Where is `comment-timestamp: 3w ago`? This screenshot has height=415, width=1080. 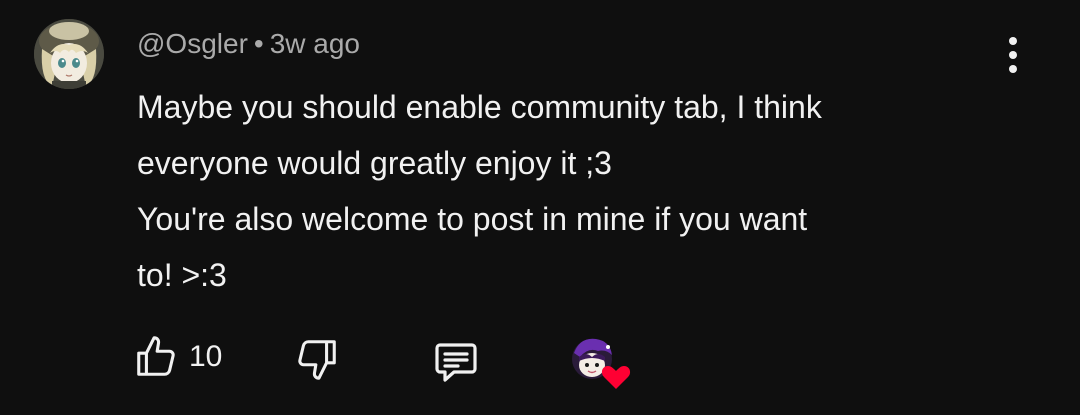
comment-timestamp: 3w ago is located at coordinates (315, 43).